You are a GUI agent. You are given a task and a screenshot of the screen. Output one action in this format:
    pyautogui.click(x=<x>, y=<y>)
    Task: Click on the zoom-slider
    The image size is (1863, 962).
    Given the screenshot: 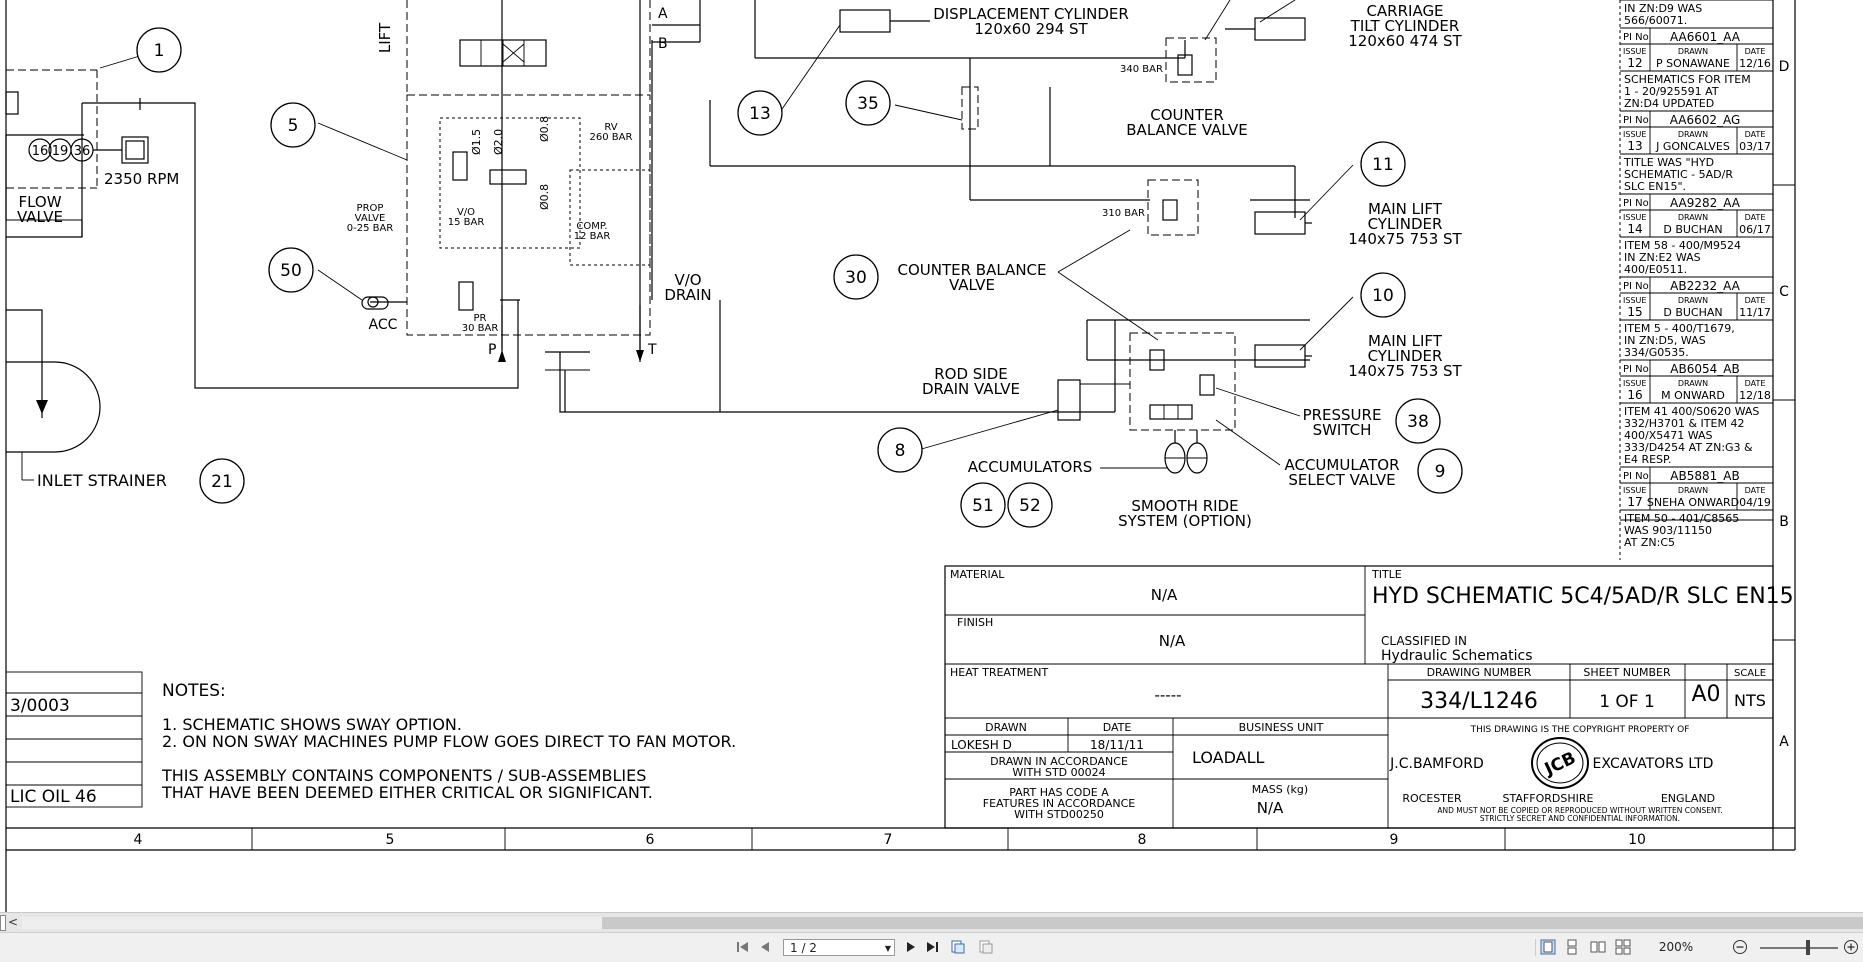 What is the action you would take?
    pyautogui.click(x=1799, y=948)
    